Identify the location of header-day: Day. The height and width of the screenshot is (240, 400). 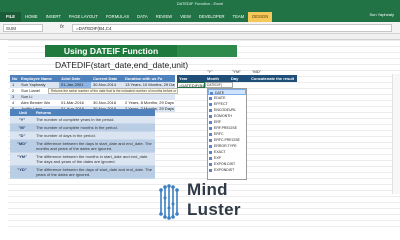
(235, 78).